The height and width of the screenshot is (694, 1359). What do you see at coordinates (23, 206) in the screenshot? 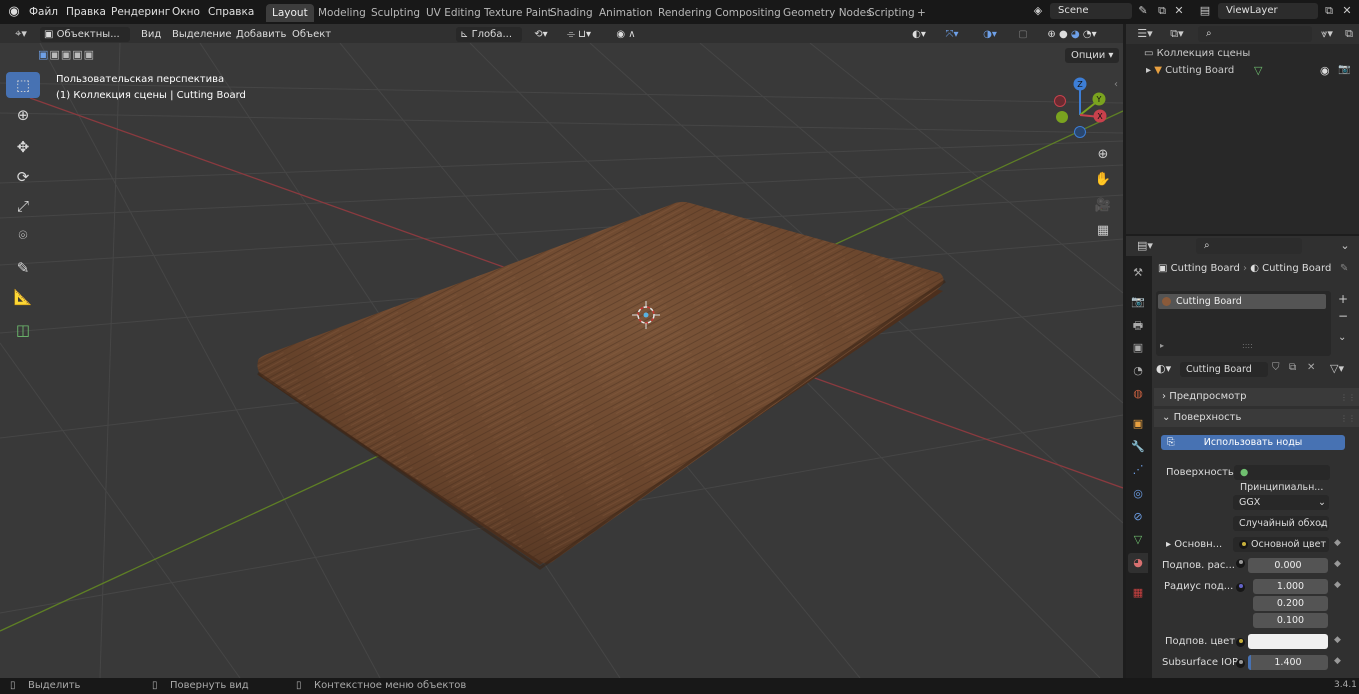
I see `scale-tool-icon: ⤢` at bounding box center [23, 206].